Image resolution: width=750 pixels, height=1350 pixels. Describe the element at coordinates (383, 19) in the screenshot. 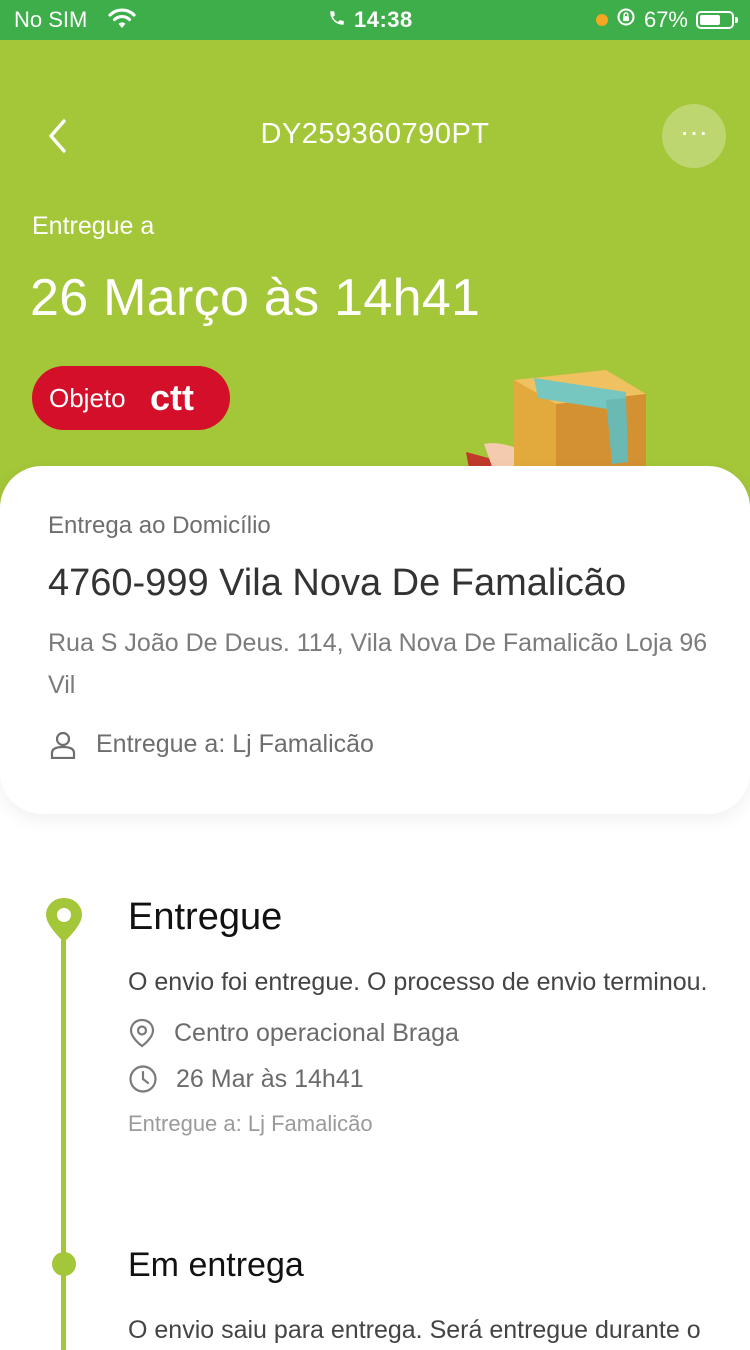

I see `status-time: 14:38` at that location.